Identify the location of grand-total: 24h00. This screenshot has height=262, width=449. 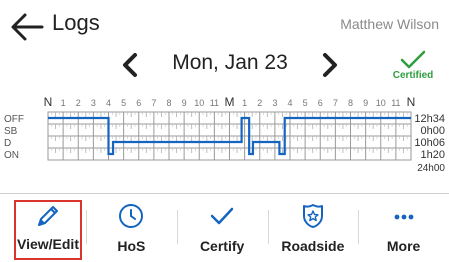
(431, 168).